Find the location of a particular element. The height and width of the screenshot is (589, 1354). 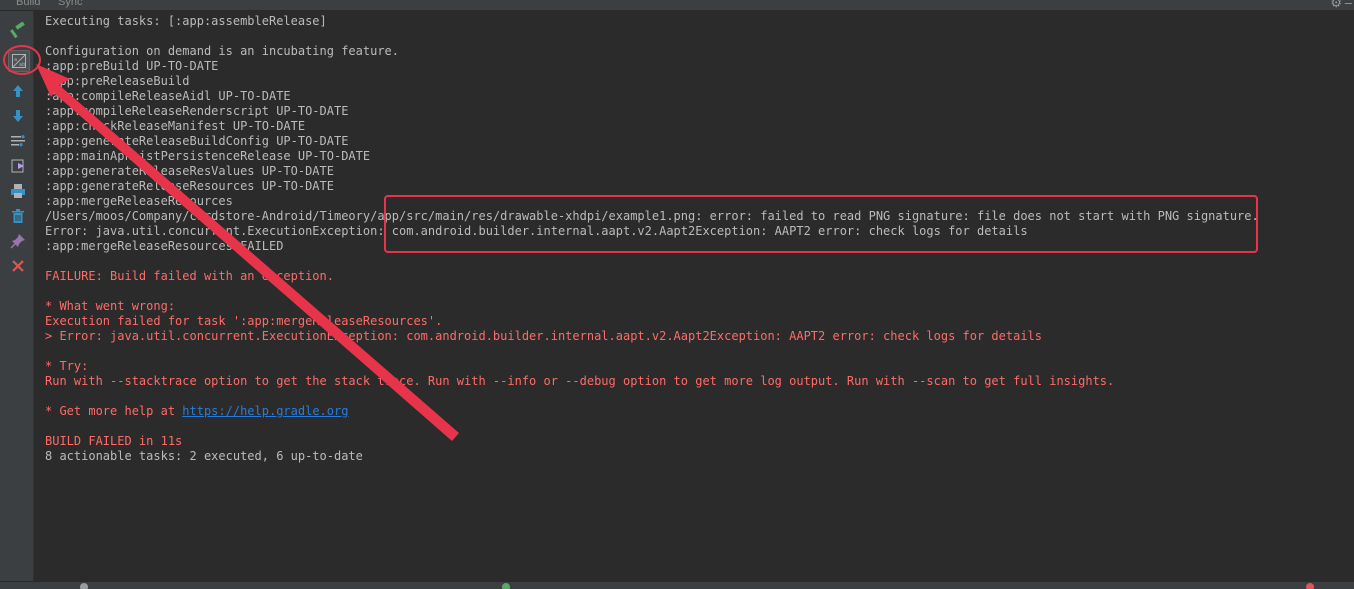

minimize-icon: – is located at coordinates (1348, 5).